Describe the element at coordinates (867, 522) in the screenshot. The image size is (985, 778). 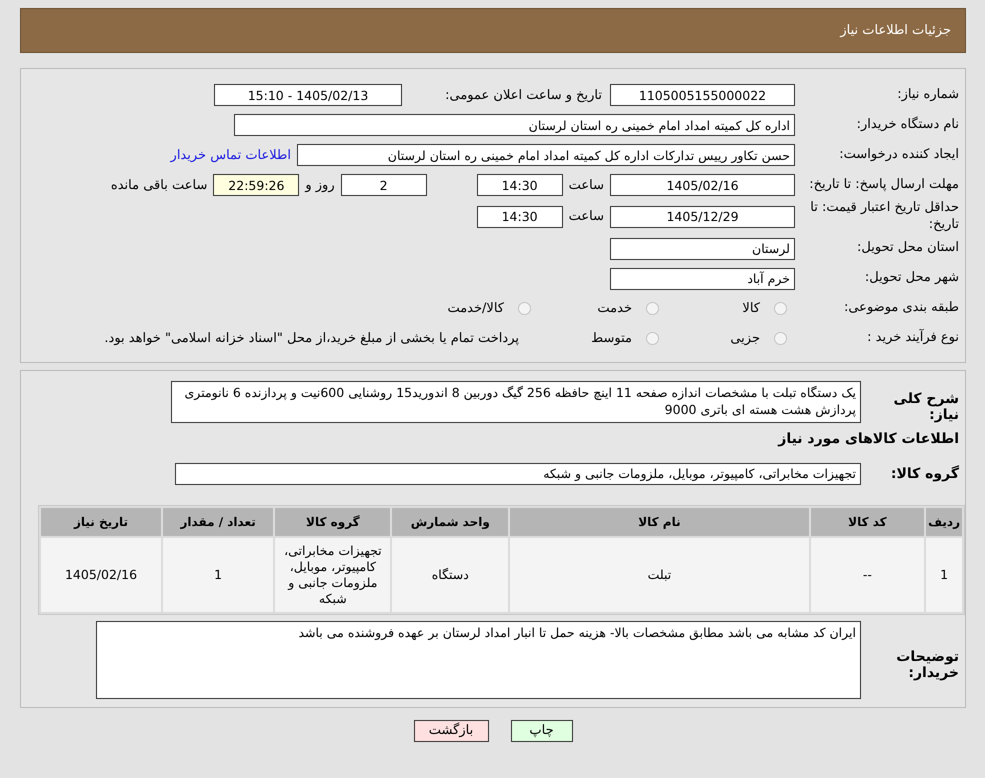
I see `column-header: کد کالا` at that location.